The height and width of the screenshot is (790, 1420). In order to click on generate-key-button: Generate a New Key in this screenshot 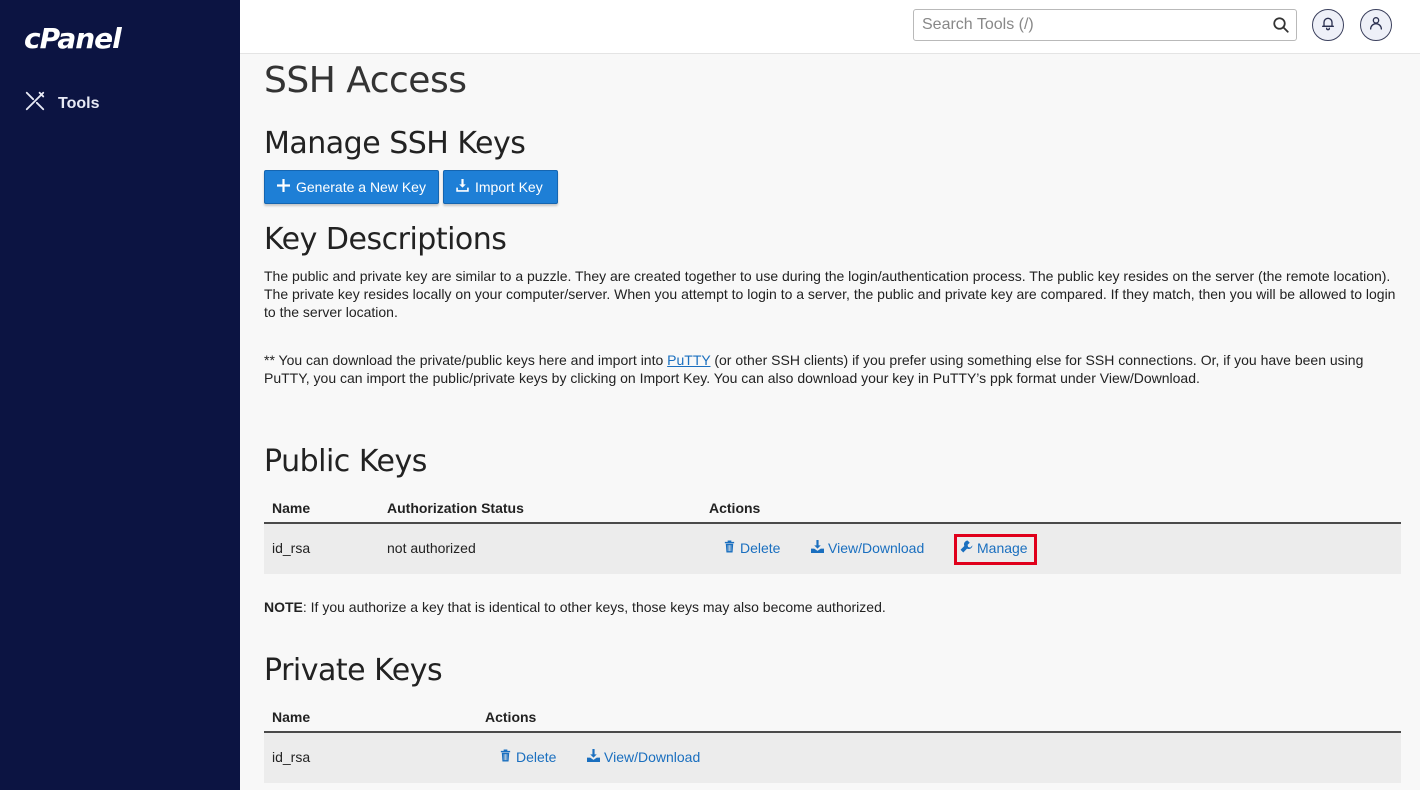, I will do `click(351, 187)`.